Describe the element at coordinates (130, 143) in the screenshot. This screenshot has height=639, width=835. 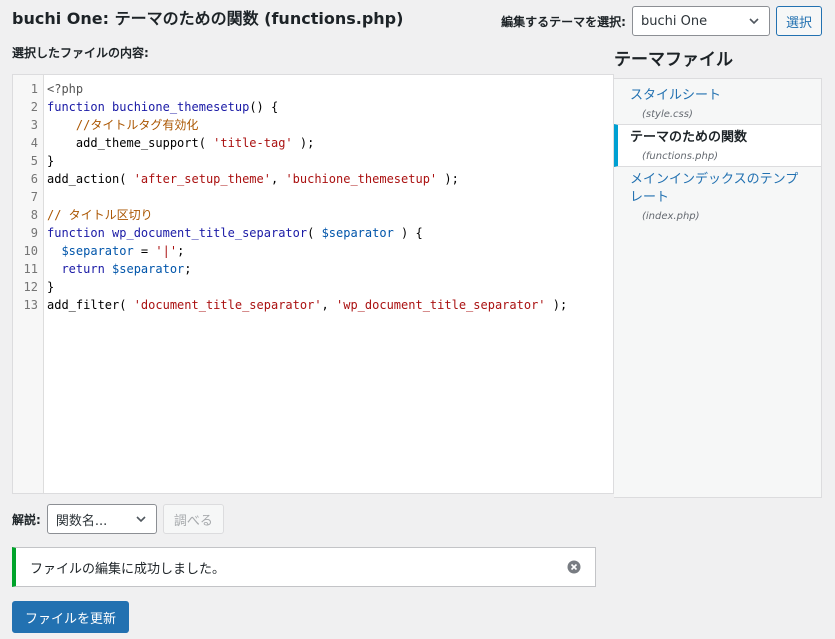
I see `code-token: add_theme_support(` at that location.